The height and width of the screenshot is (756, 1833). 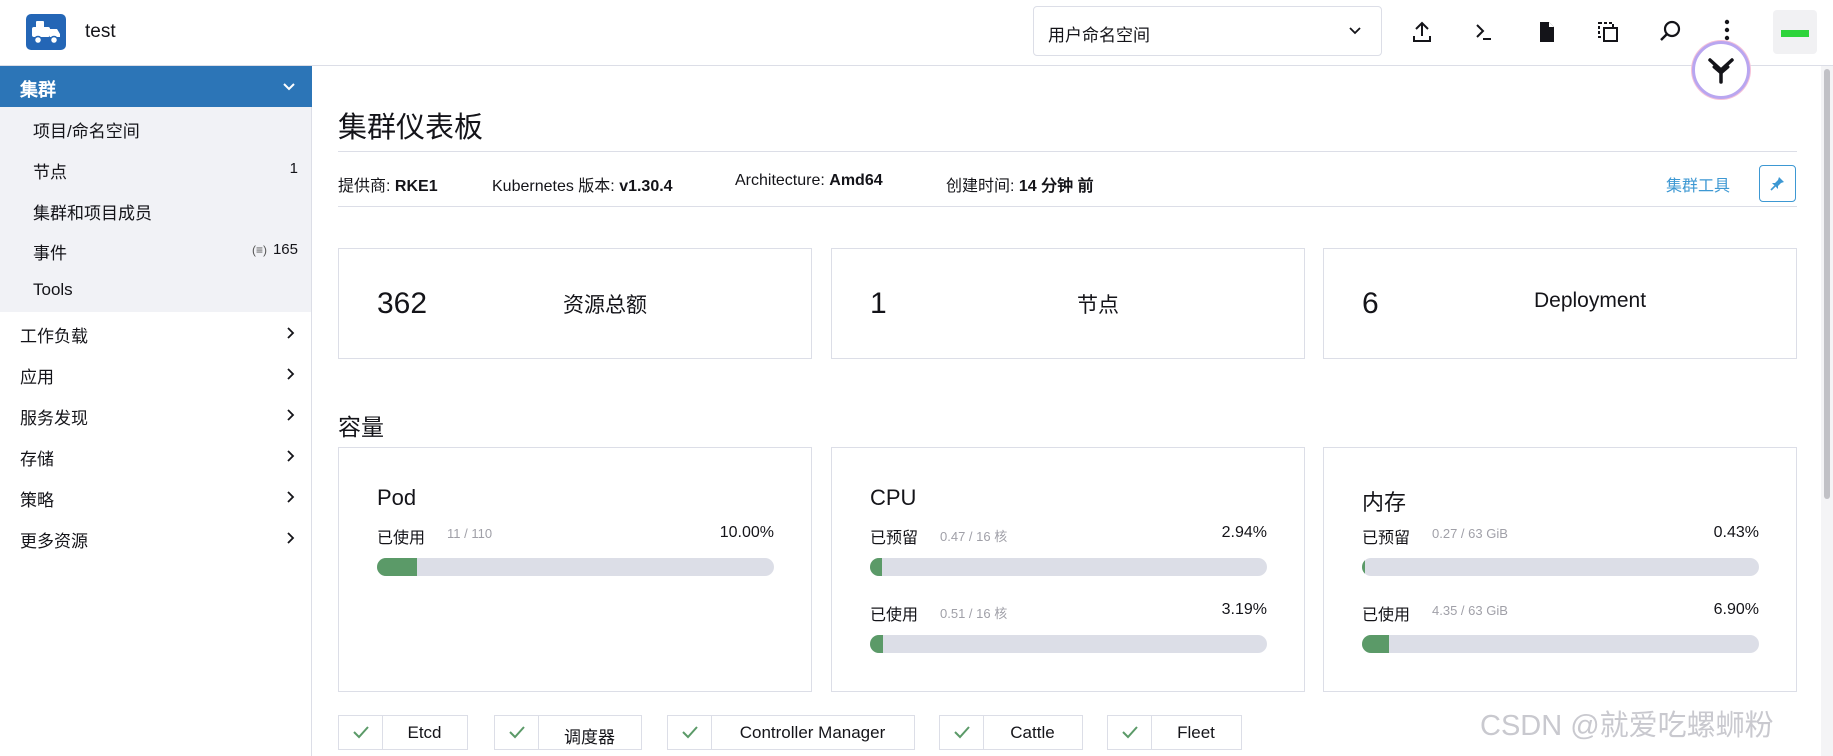 I want to click on component-status-controller-manager: Controller Manager, so click(x=791, y=732).